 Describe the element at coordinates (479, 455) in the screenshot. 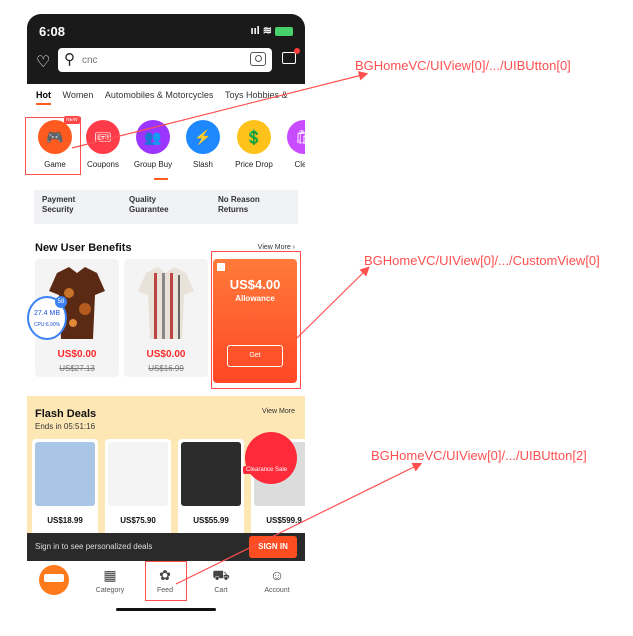

I see `annotation-label-3: BGHomeVC/UIView[0]/.../UIBUtton[2]` at that location.